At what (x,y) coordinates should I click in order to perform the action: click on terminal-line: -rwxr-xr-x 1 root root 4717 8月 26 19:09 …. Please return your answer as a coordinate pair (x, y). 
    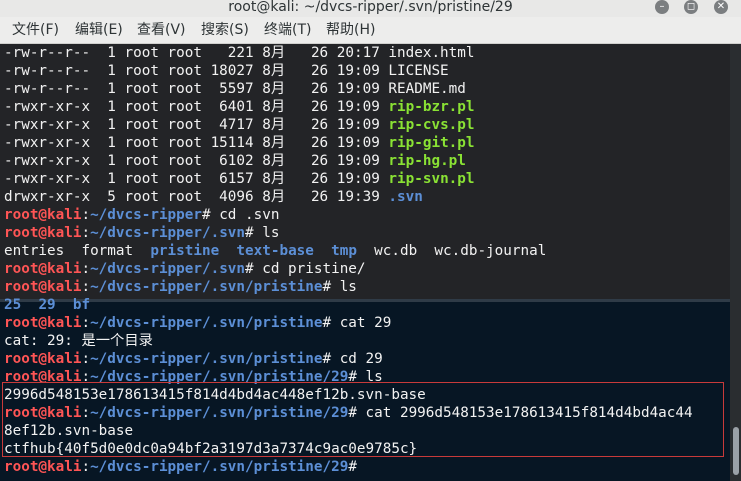
    Looking at the image, I should click on (369, 125).